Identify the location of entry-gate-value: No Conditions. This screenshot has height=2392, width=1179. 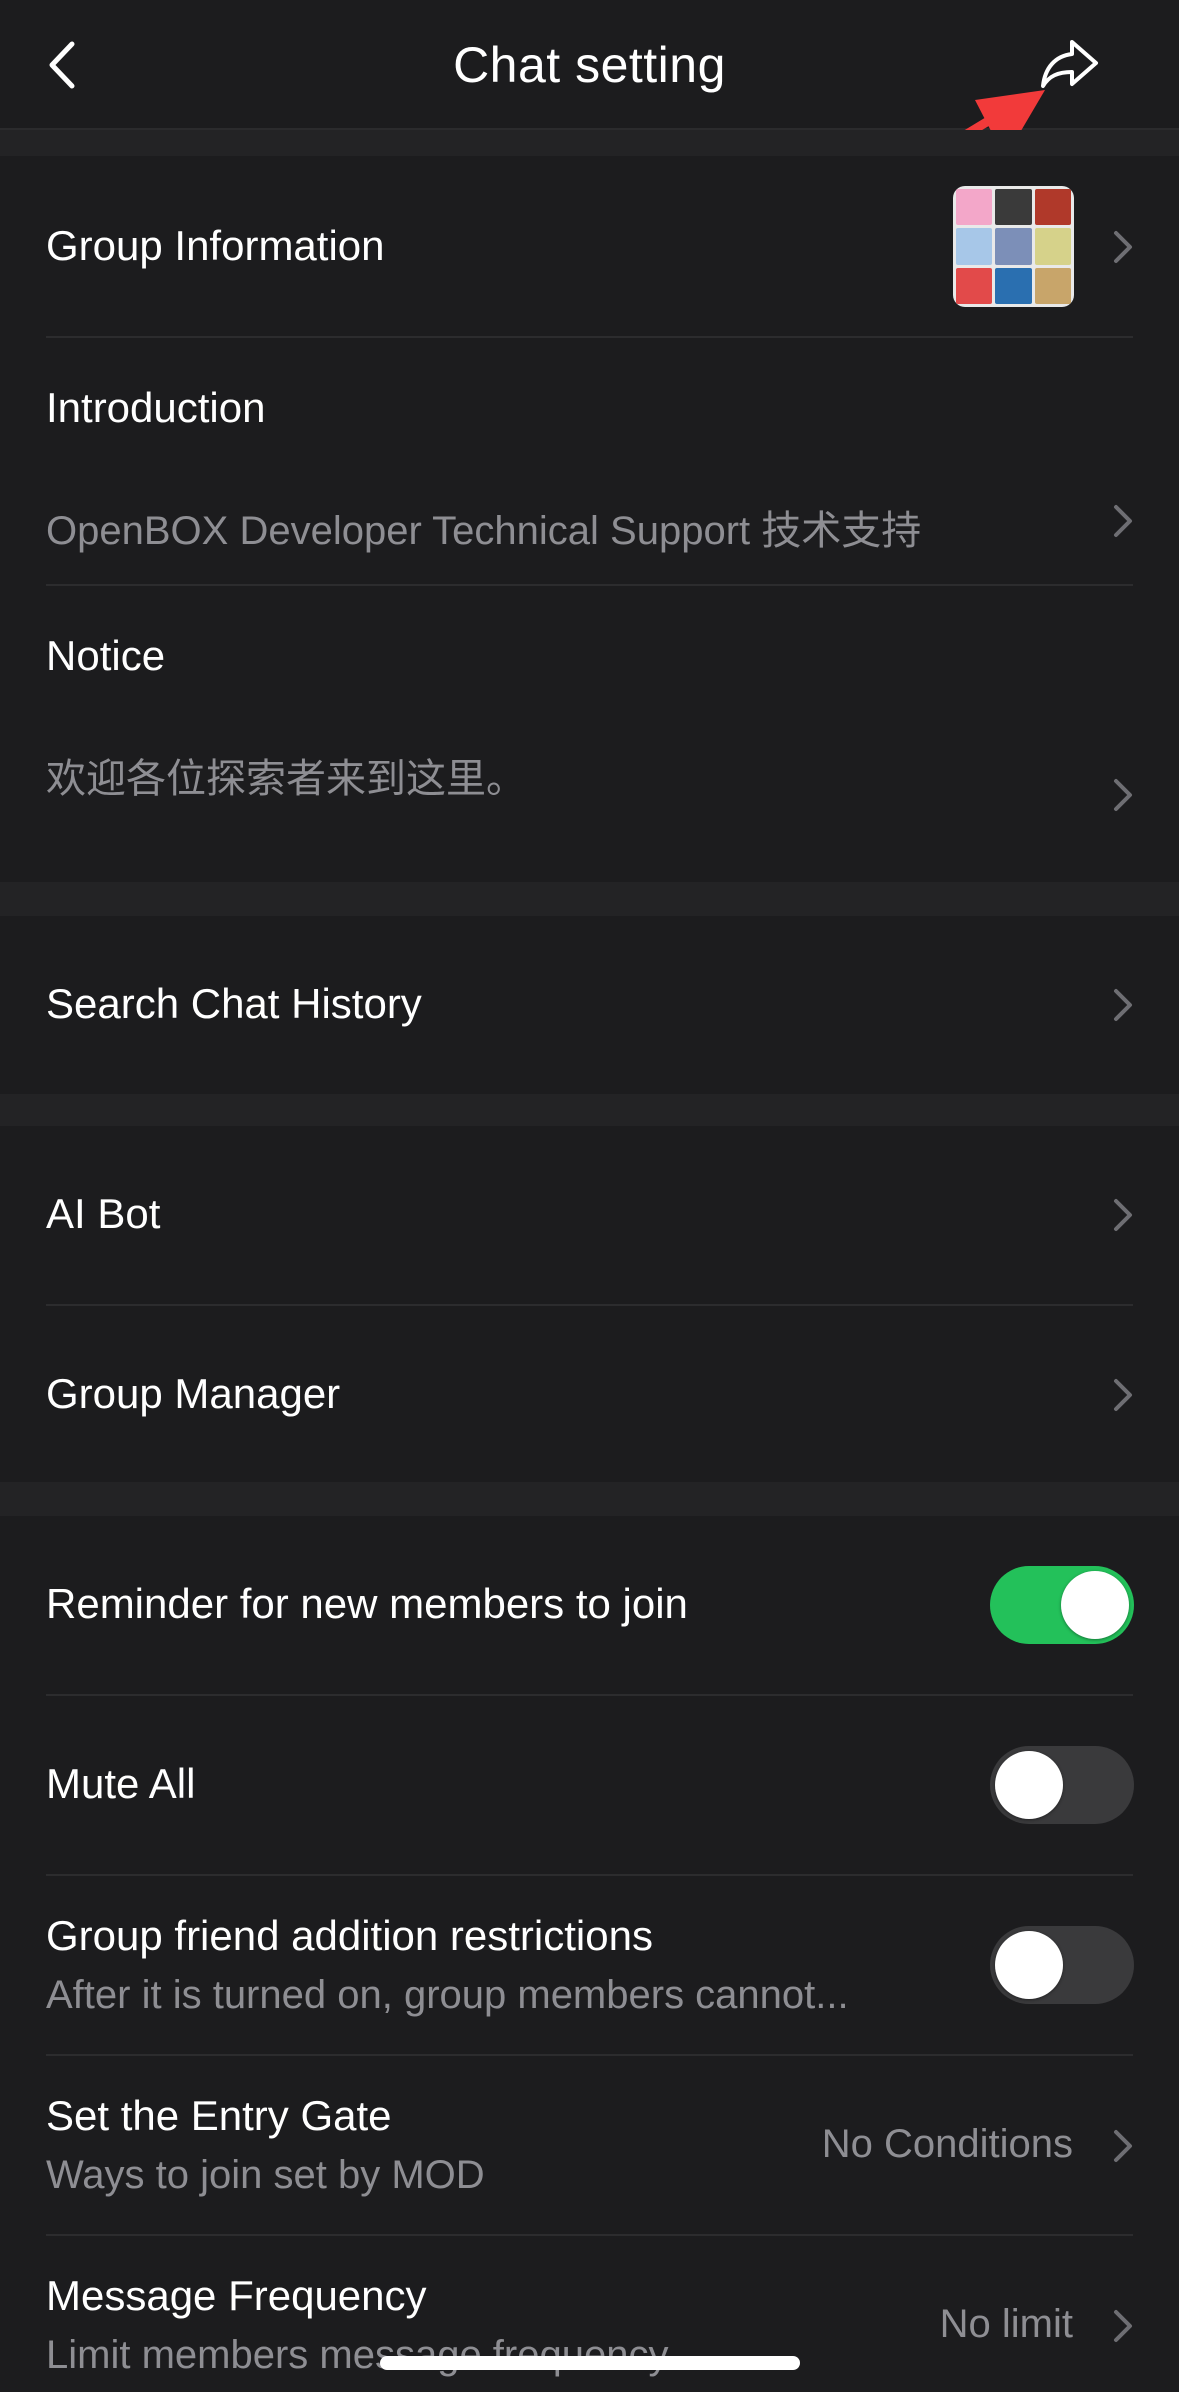
(947, 2144).